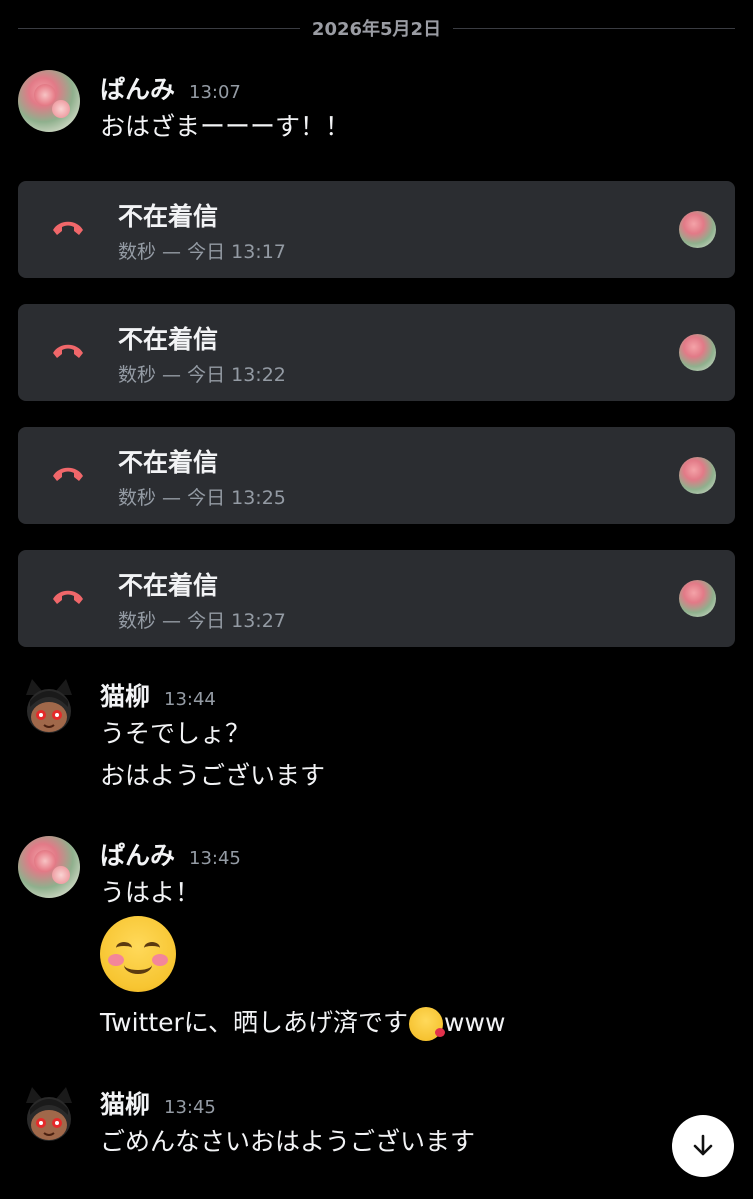  What do you see at coordinates (417, 854) in the screenshot?
I see `message-header: ぱんみ 13:45` at bounding box center [417, 854].